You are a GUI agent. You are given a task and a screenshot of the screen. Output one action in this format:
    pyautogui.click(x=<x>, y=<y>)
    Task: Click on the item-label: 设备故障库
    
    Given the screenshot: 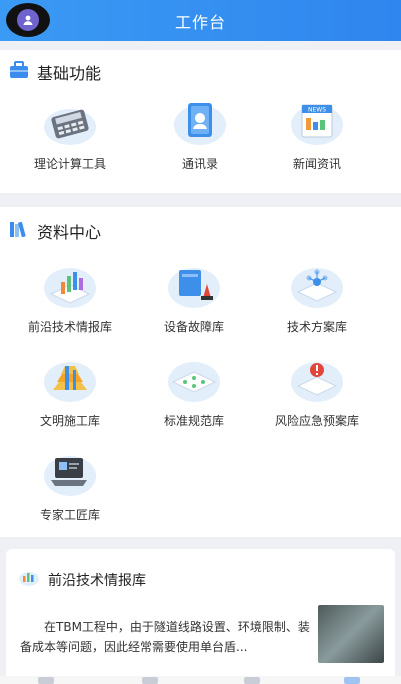 What is the action you would take?
    pyautogui.click(x=193, y=327)
    